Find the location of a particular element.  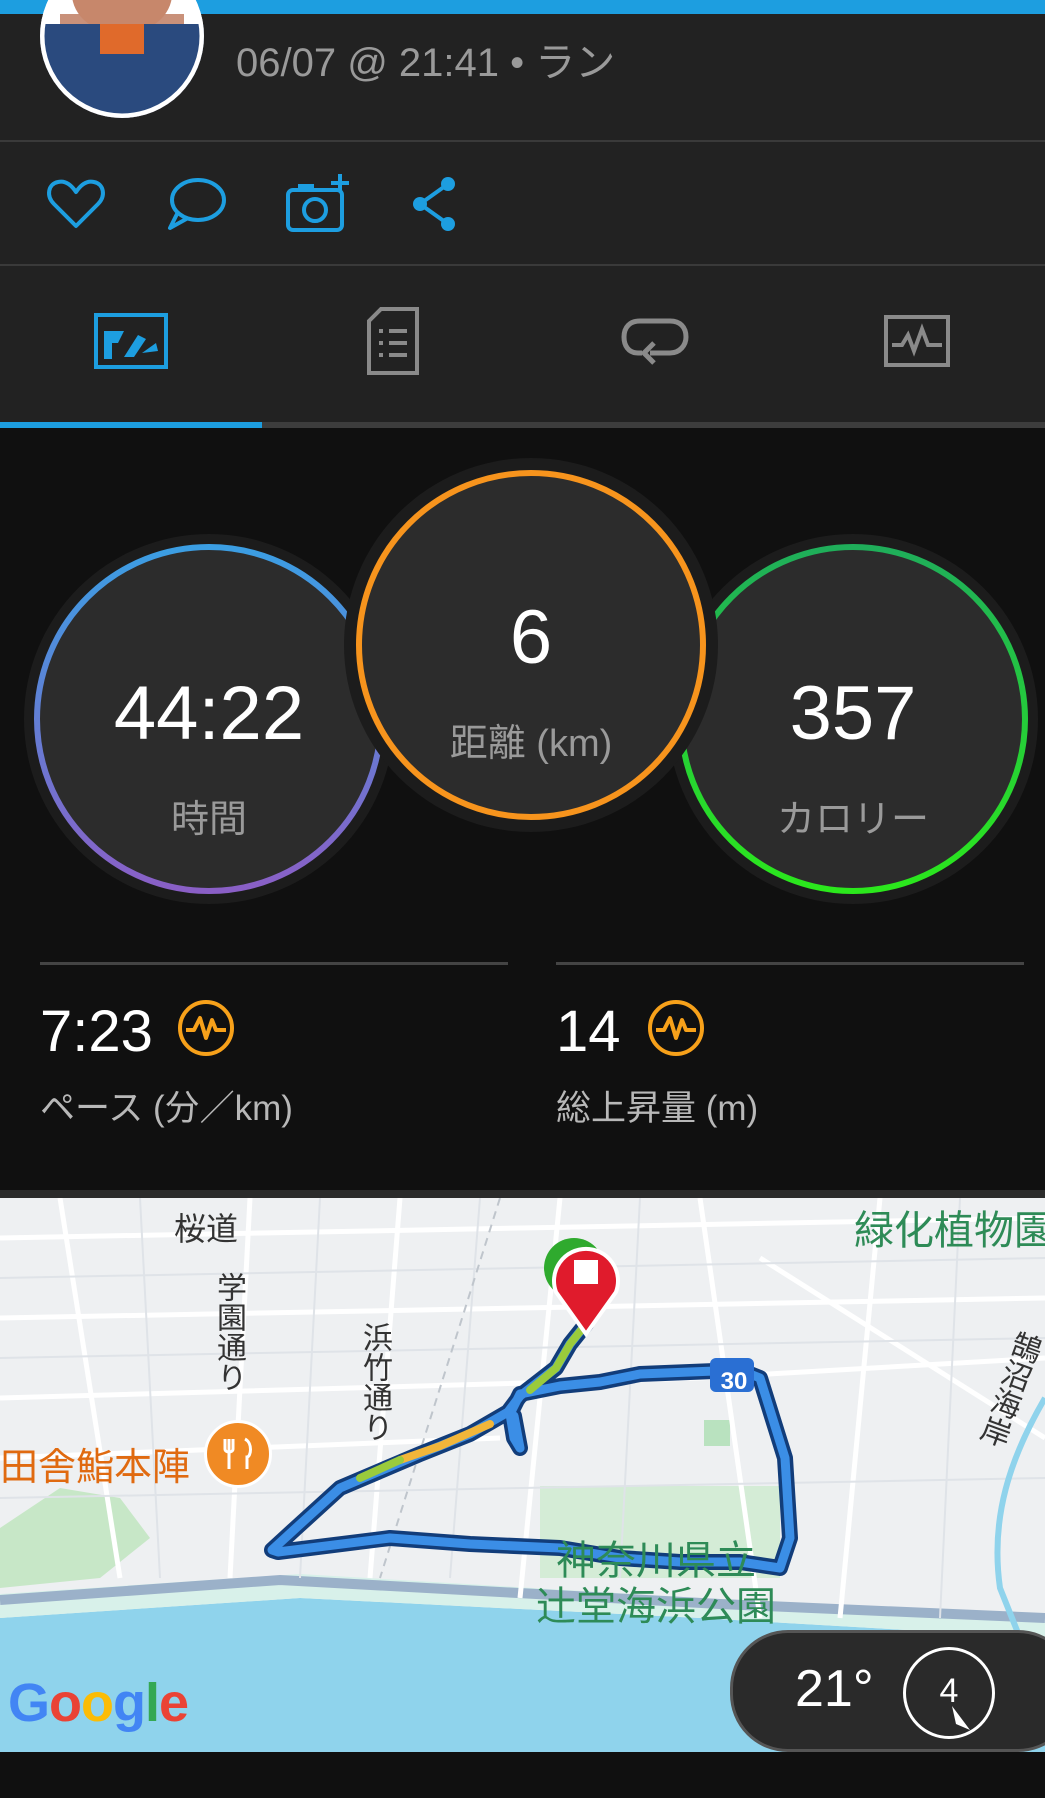

heart-icon is located at coordinates (79, 204).